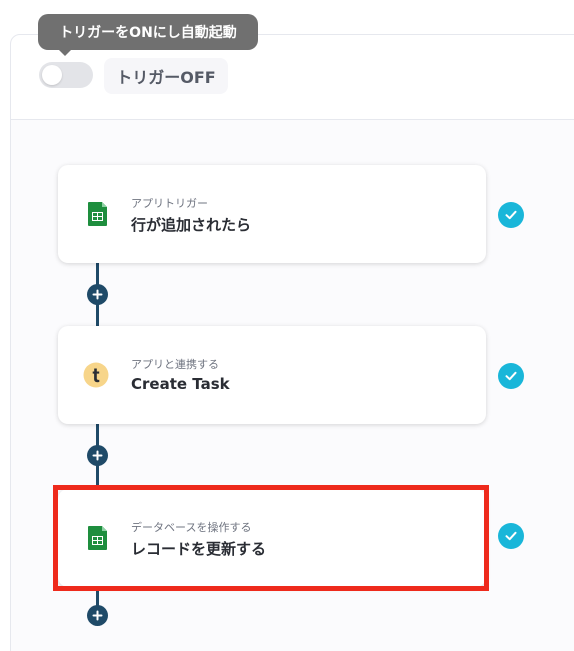 The image size is (574, 651). I want to click on step-card-database: データベースを操作する レコードを更新する, so click(272, 538).